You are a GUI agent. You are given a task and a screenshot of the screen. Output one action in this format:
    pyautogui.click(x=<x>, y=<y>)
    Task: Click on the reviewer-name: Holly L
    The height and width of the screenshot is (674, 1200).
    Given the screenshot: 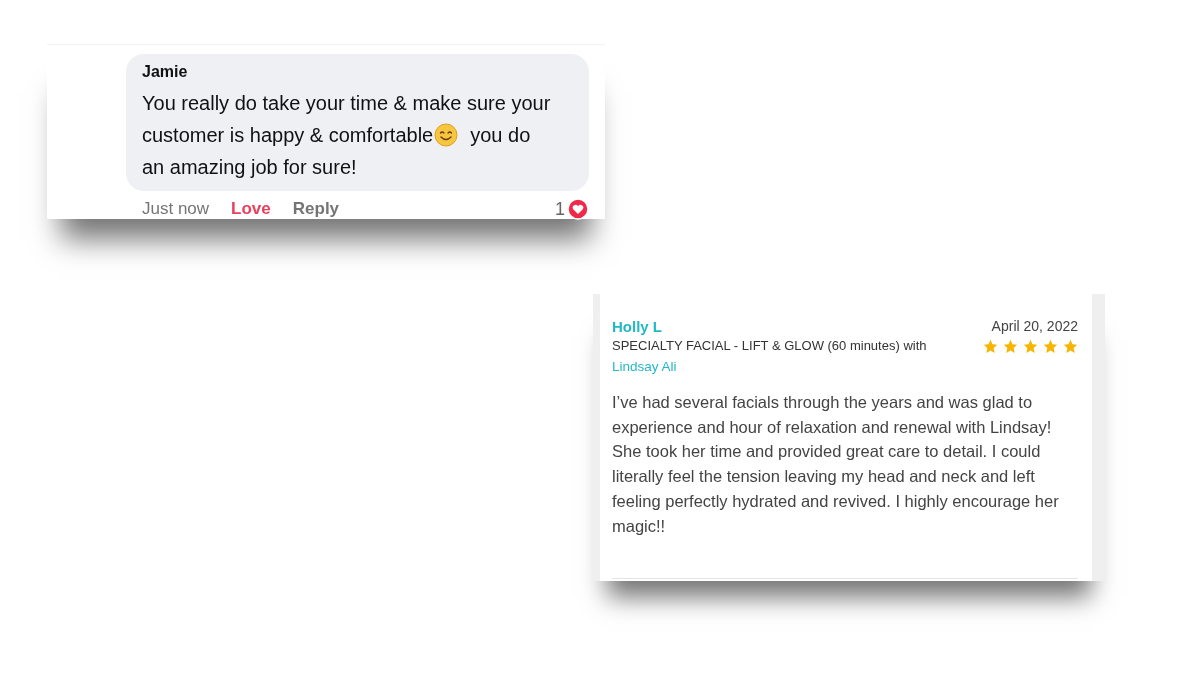 What is the action you would take?
    pyautogui.click(x=637, y=326)
    